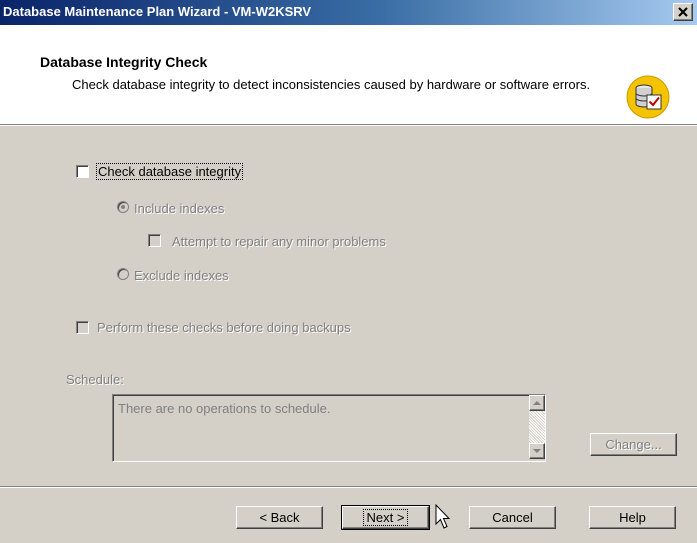  Describe the element at coordinates (279, 517) in the screenshot. I see `back-button: < Back` at that location.